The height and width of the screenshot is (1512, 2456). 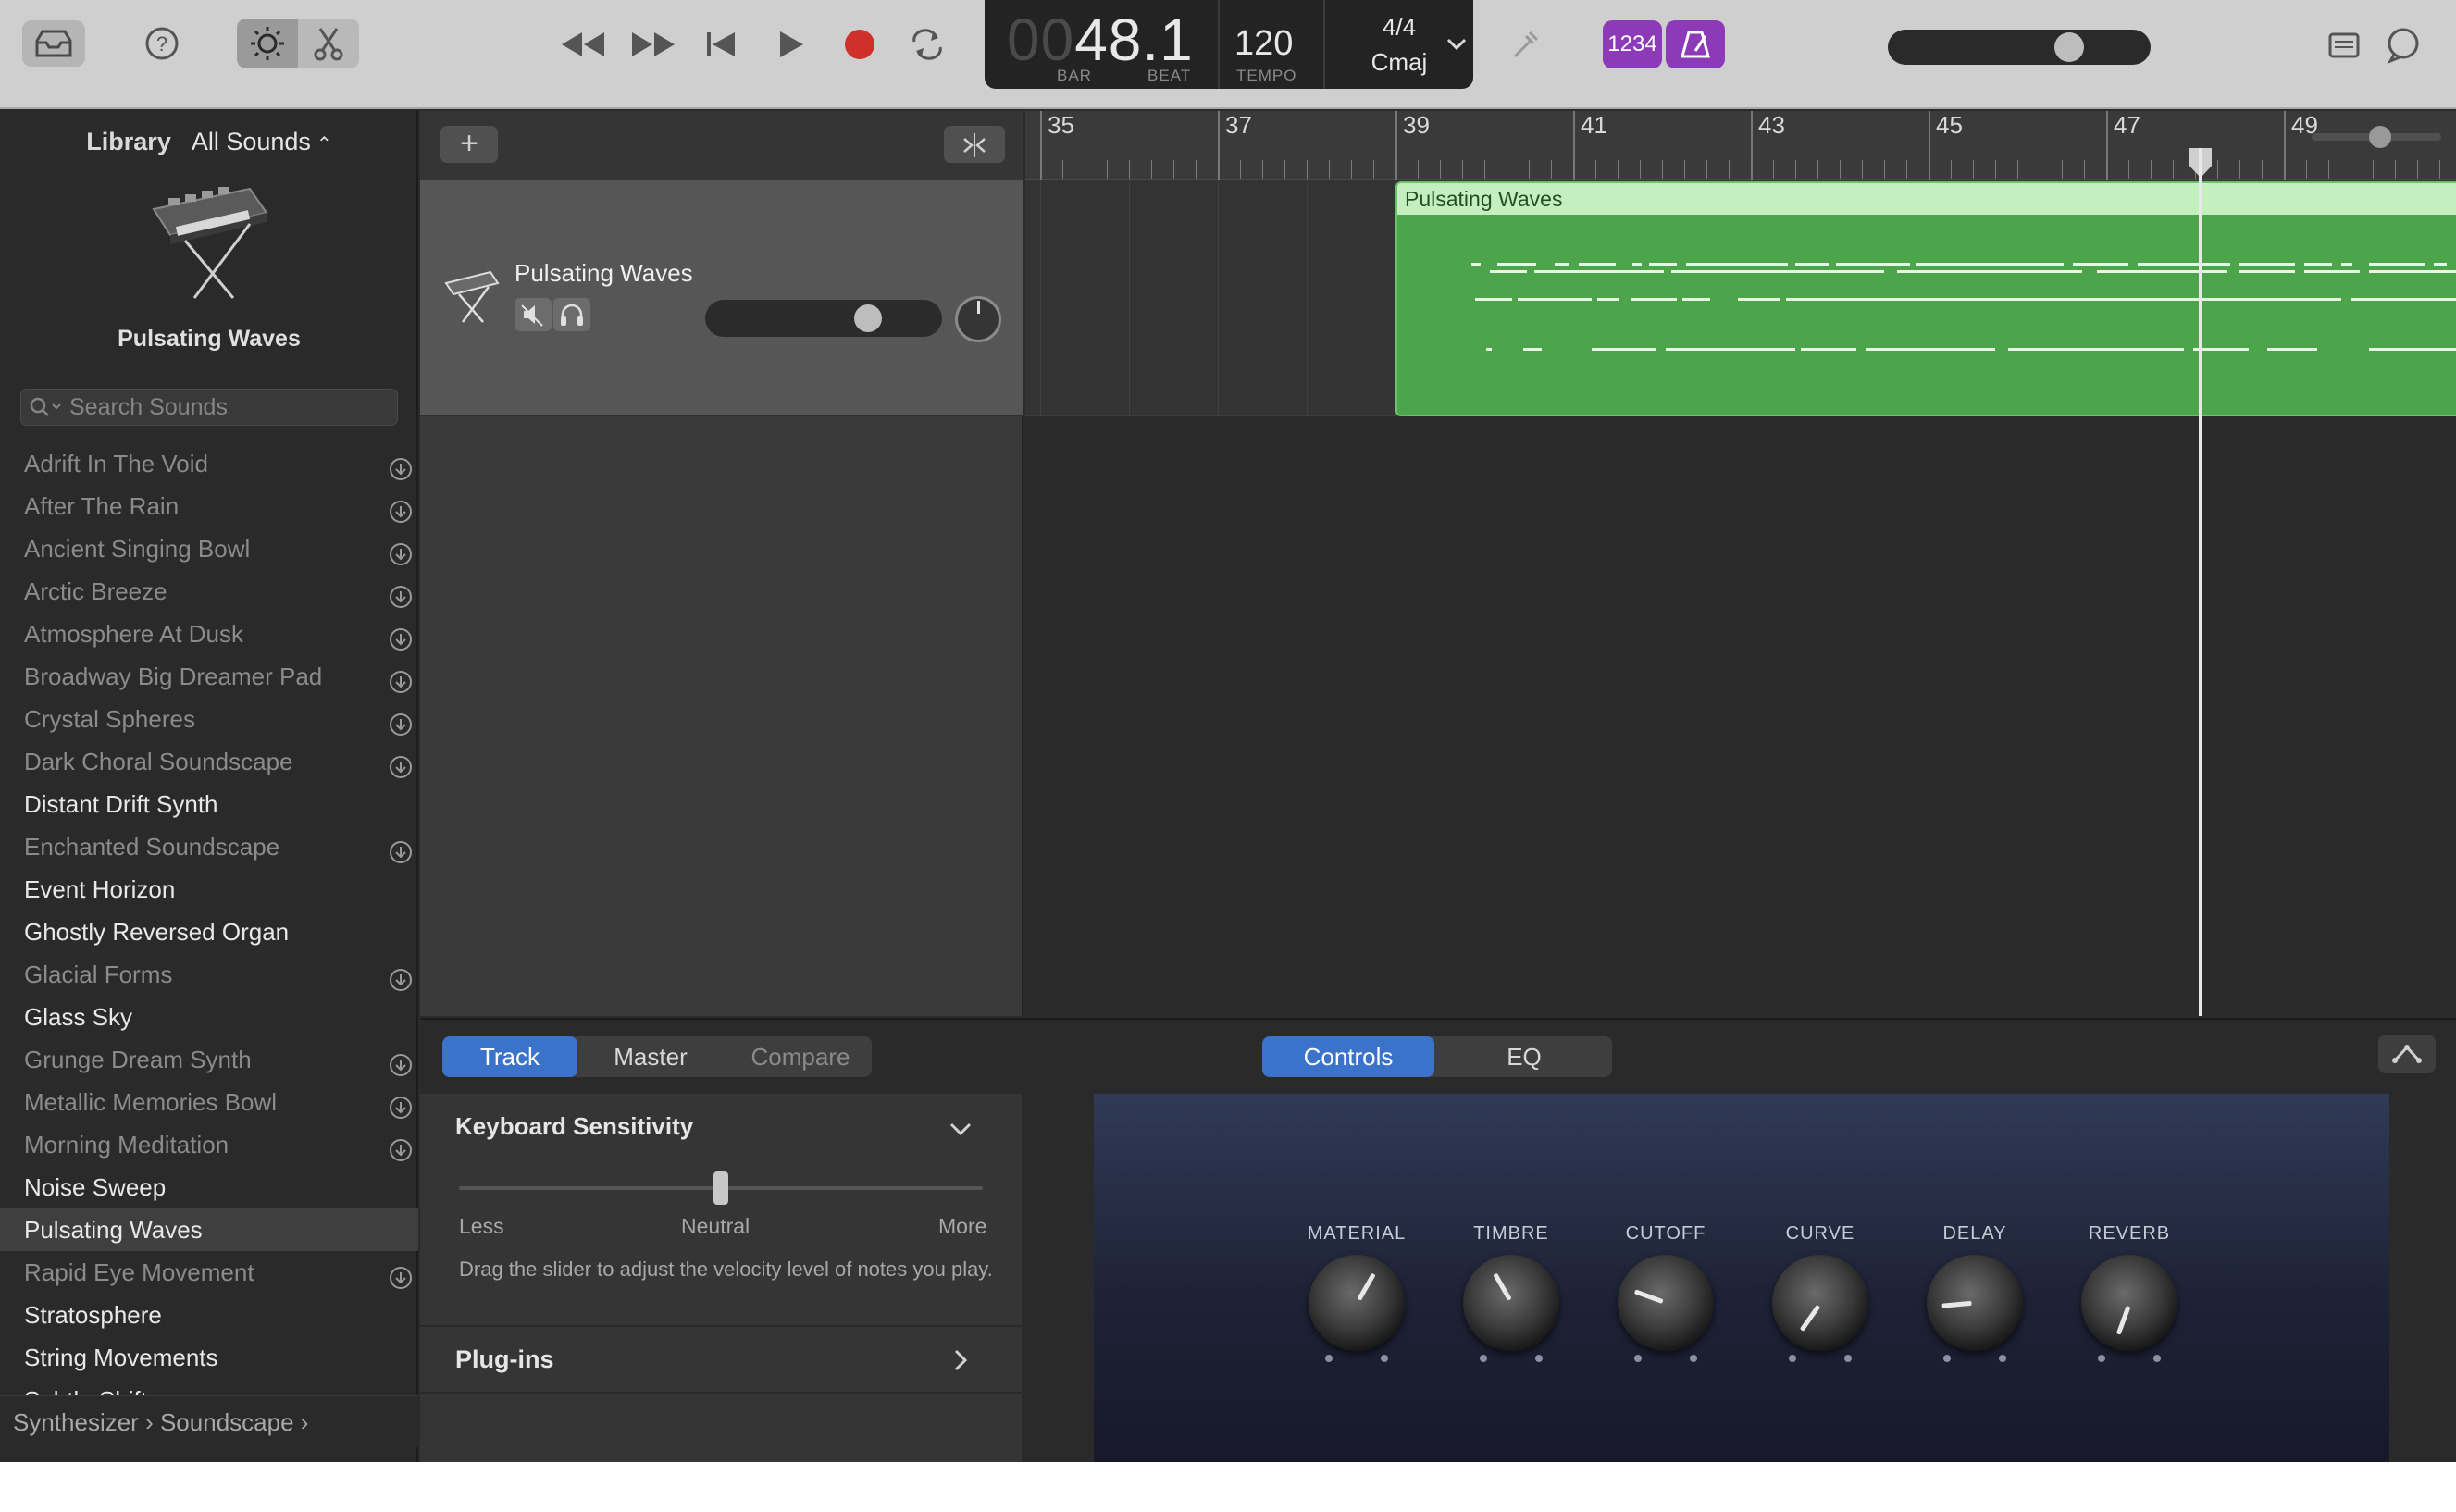 What do you see at coordinates (927, 44) in the screenshot?
I see `cycle-button` at bounding box center [927, 44].